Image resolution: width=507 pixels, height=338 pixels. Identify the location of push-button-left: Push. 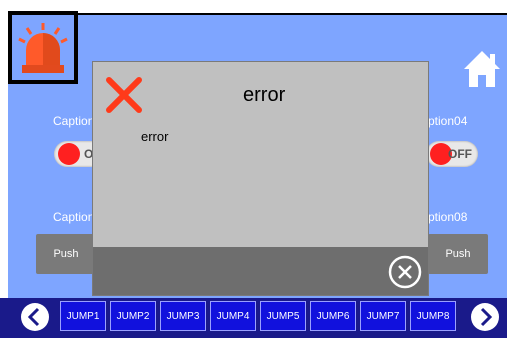
(66, 254).